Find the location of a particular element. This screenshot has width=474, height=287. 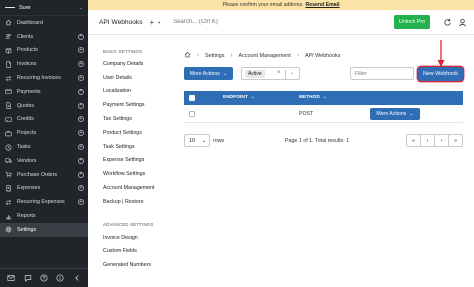

sidebar-item-settings: Settings is located at coordinates (44, 229).